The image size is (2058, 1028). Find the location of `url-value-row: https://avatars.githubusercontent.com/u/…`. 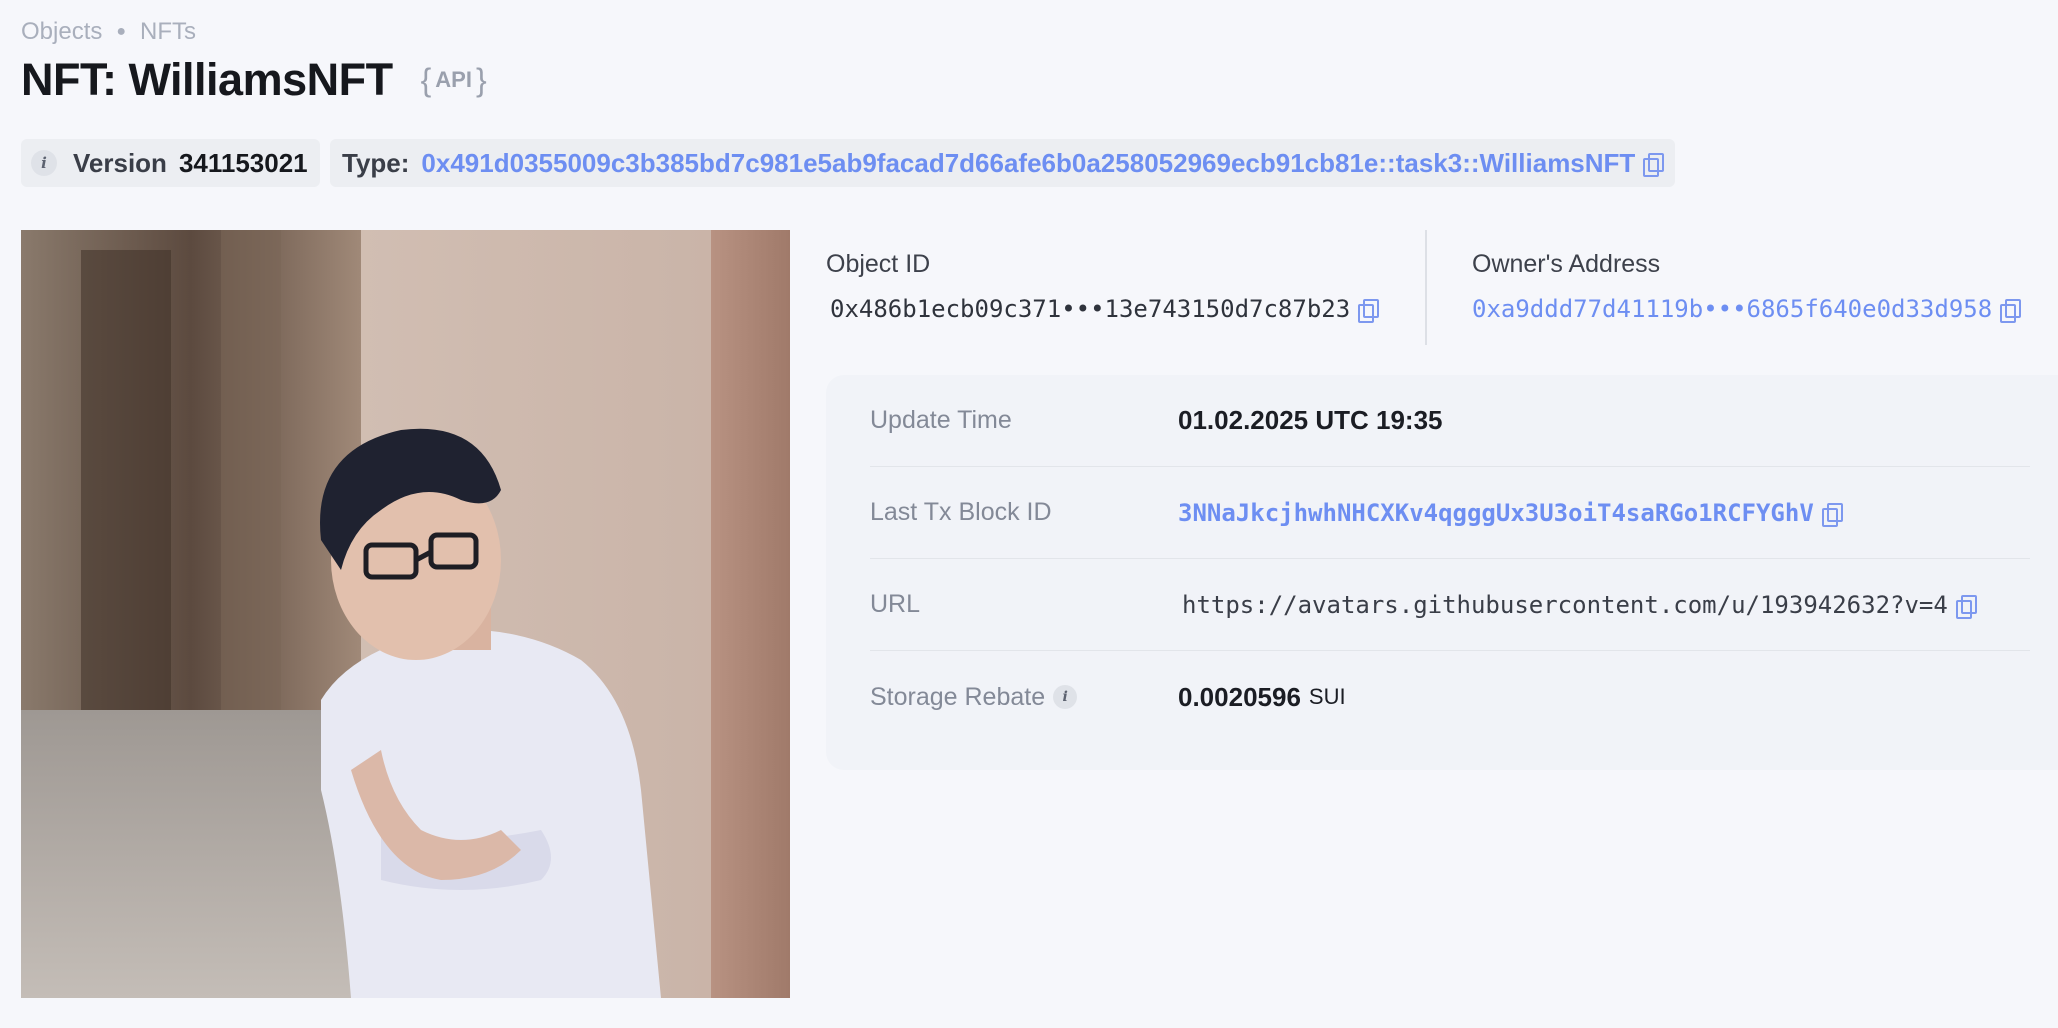

url-value-row: https://avatars.githubusercontent.com/u/… is located at coordinates (1579, 604).